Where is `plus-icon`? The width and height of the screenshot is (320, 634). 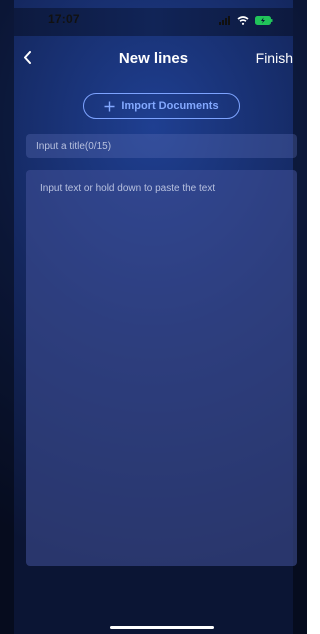
plus-icon is located at coordinates (109, 106).